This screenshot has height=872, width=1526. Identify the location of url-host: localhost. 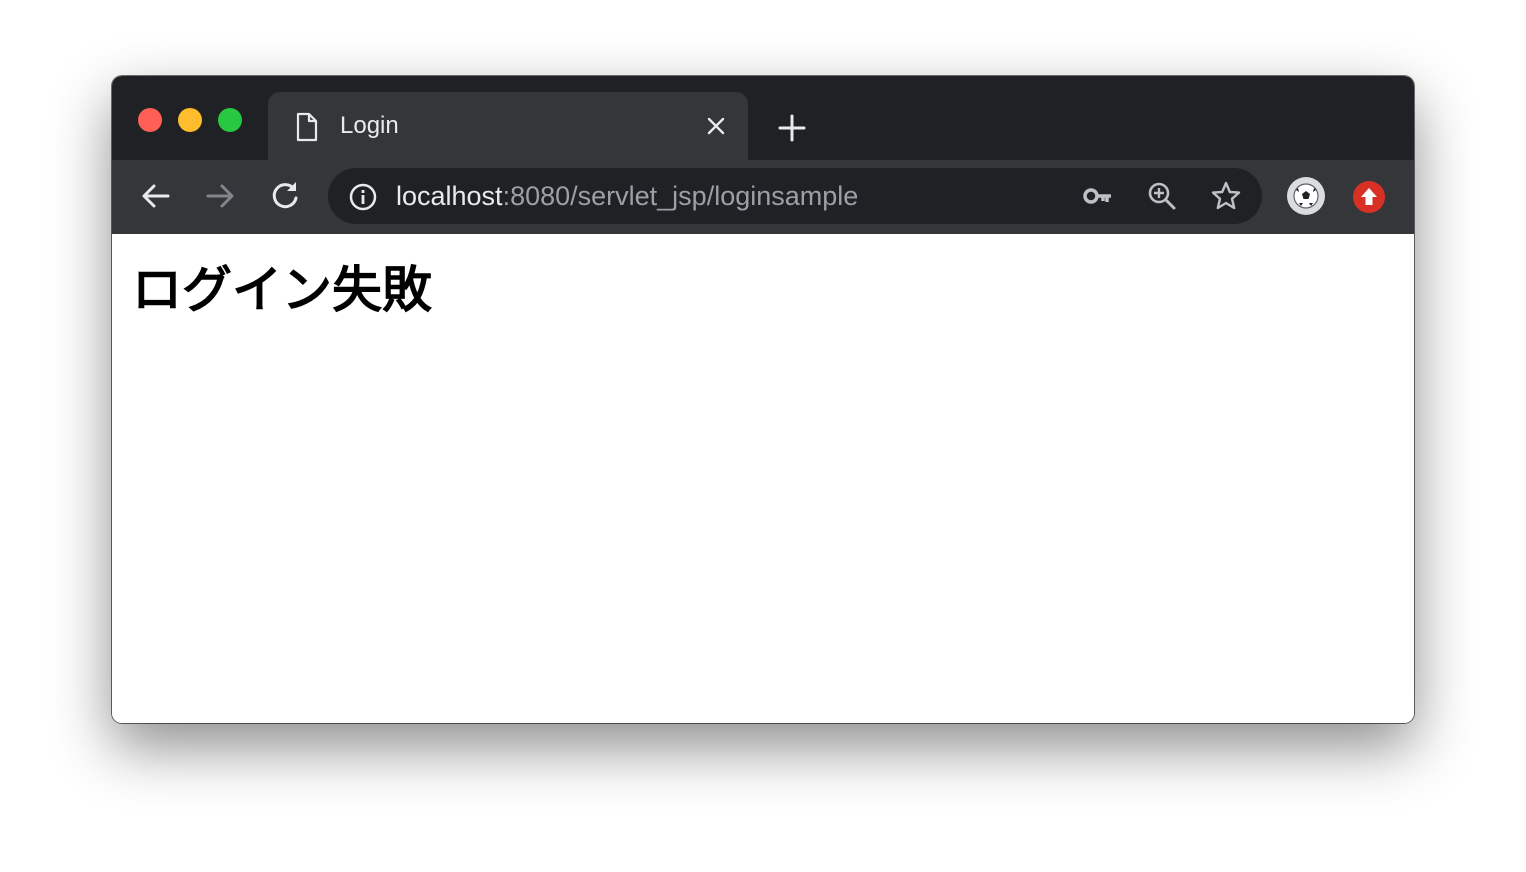
(449, 196).